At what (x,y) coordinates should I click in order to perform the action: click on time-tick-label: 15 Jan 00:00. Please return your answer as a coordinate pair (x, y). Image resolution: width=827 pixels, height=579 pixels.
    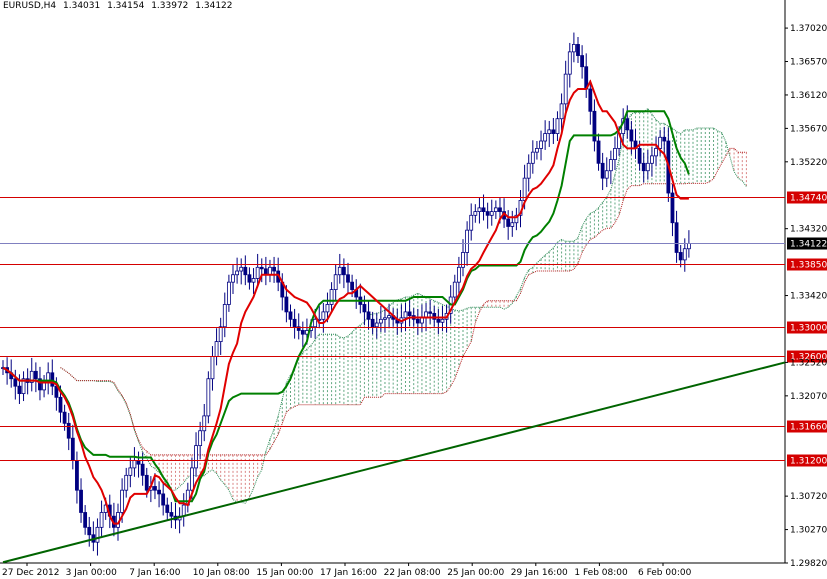
    Looking at the image, I should click on (284, 573).